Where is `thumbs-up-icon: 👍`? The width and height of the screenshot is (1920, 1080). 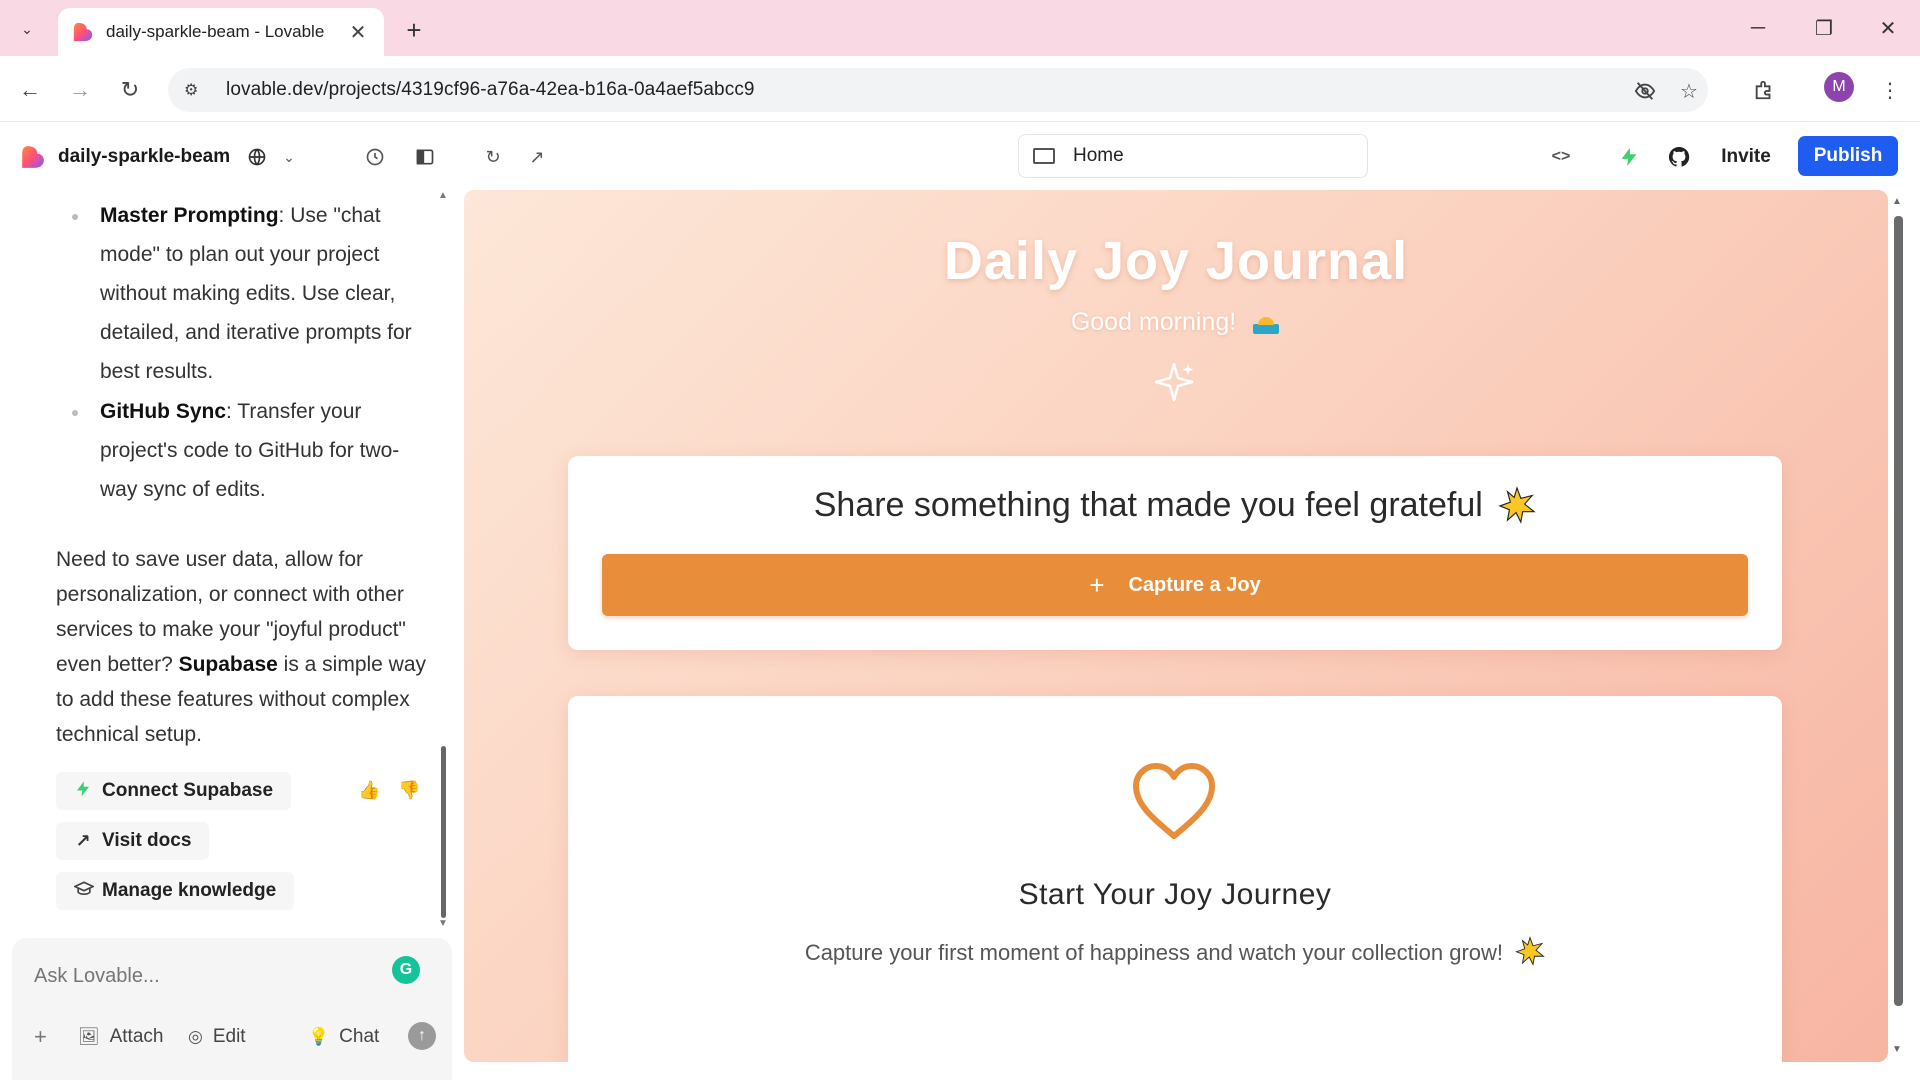
thumbs-up-icon: 👍 is located at coordinates (369, 790).